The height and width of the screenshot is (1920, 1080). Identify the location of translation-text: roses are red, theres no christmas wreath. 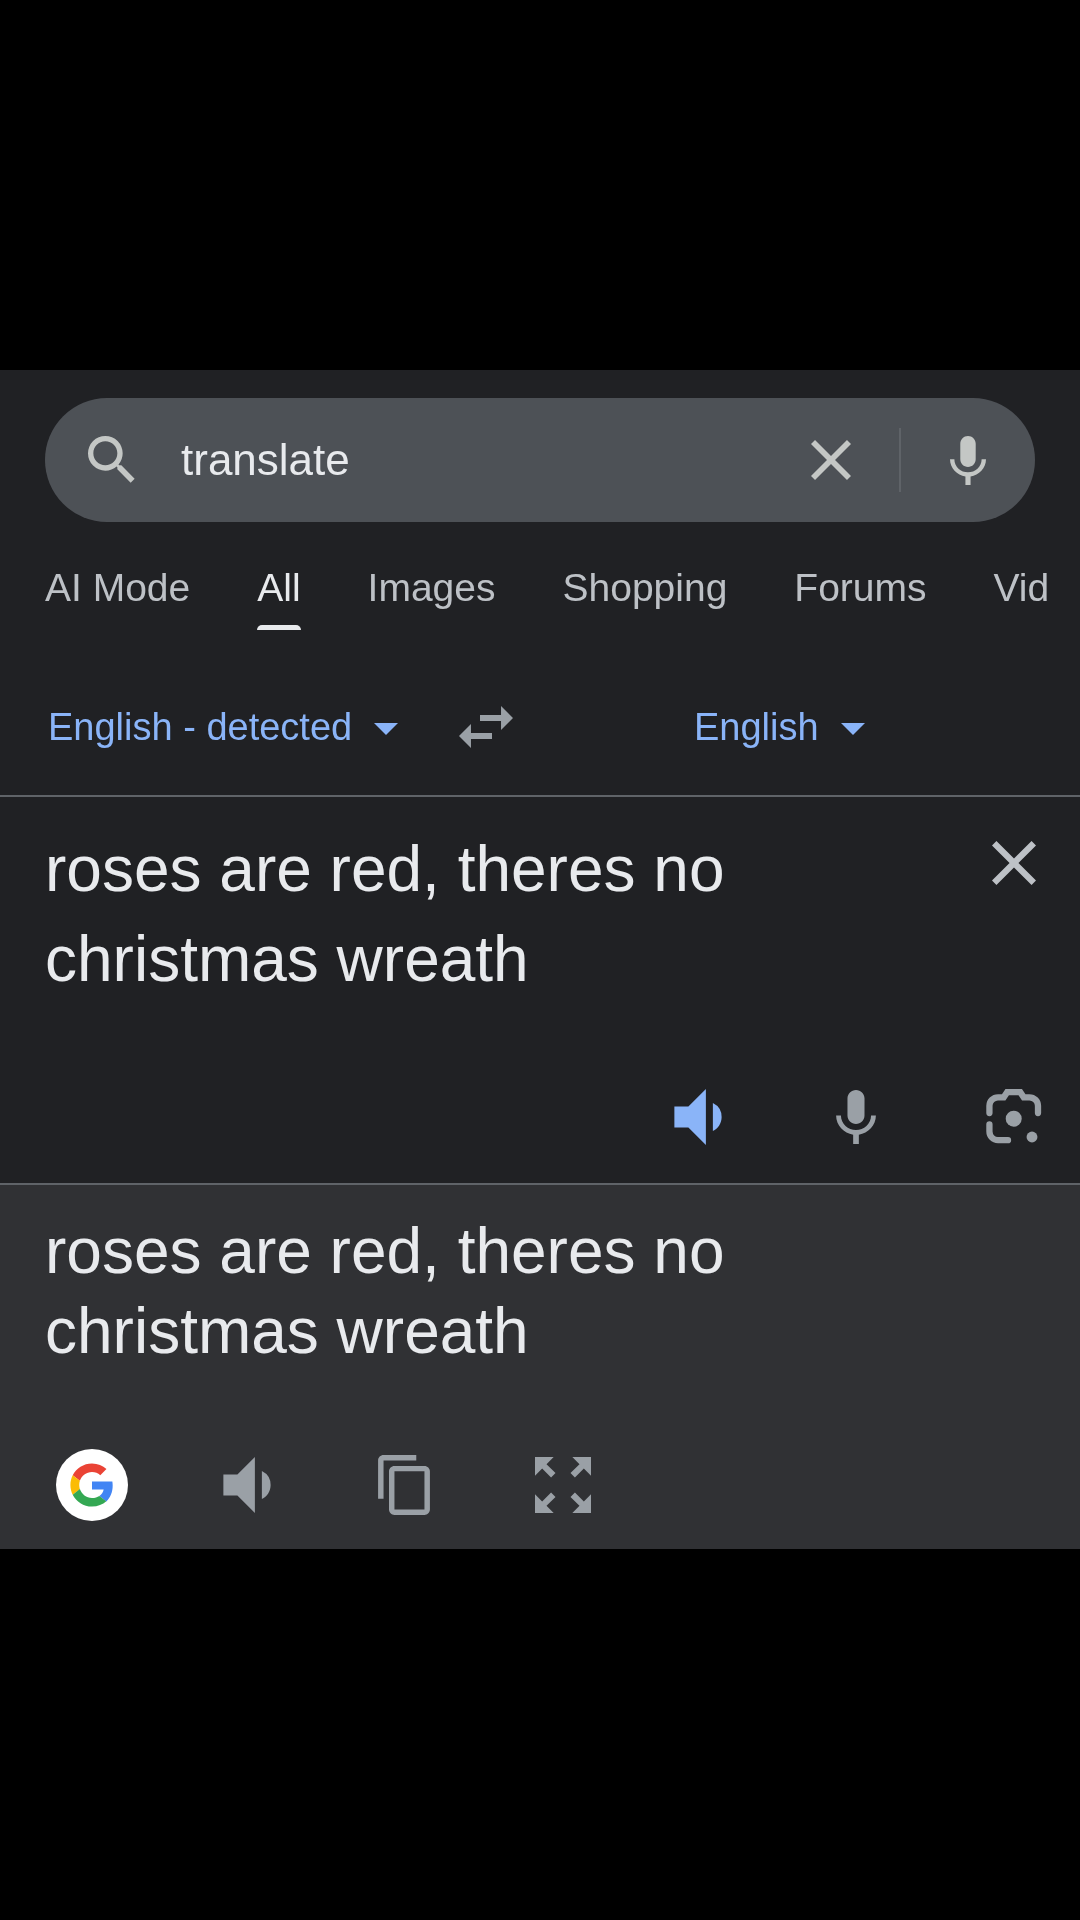
(385, 1291).